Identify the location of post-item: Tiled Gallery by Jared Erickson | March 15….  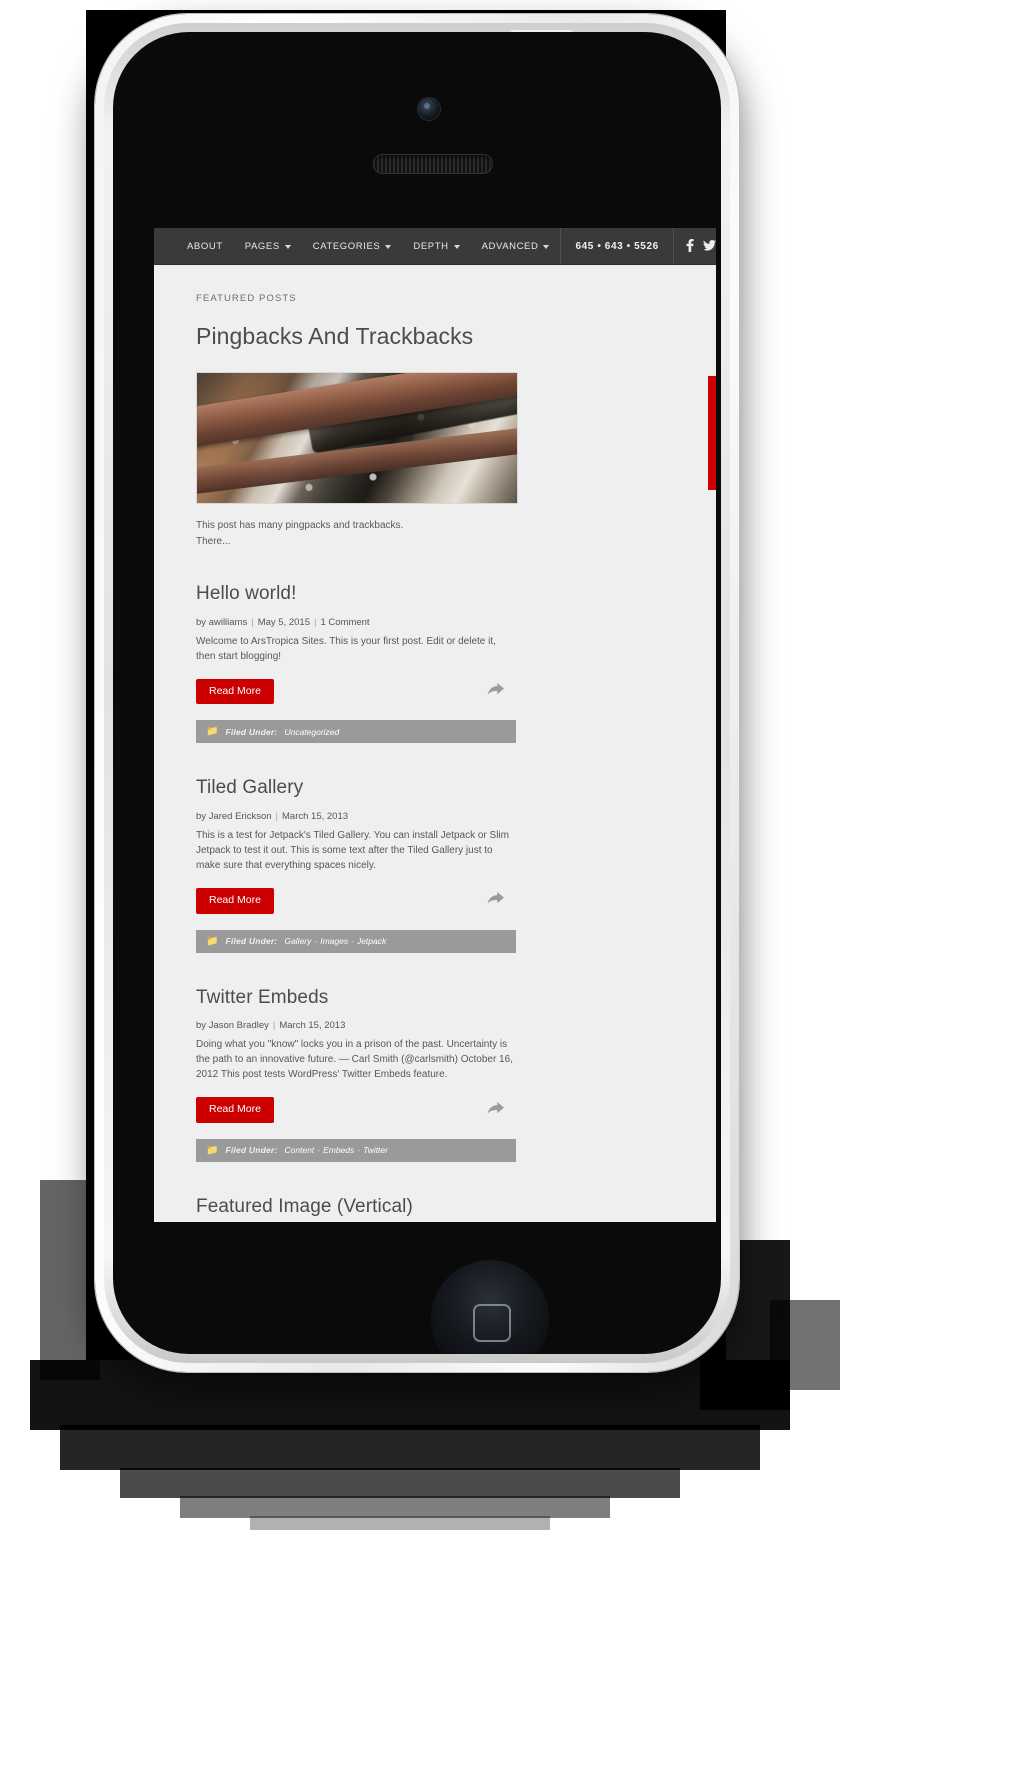
(437, 865).